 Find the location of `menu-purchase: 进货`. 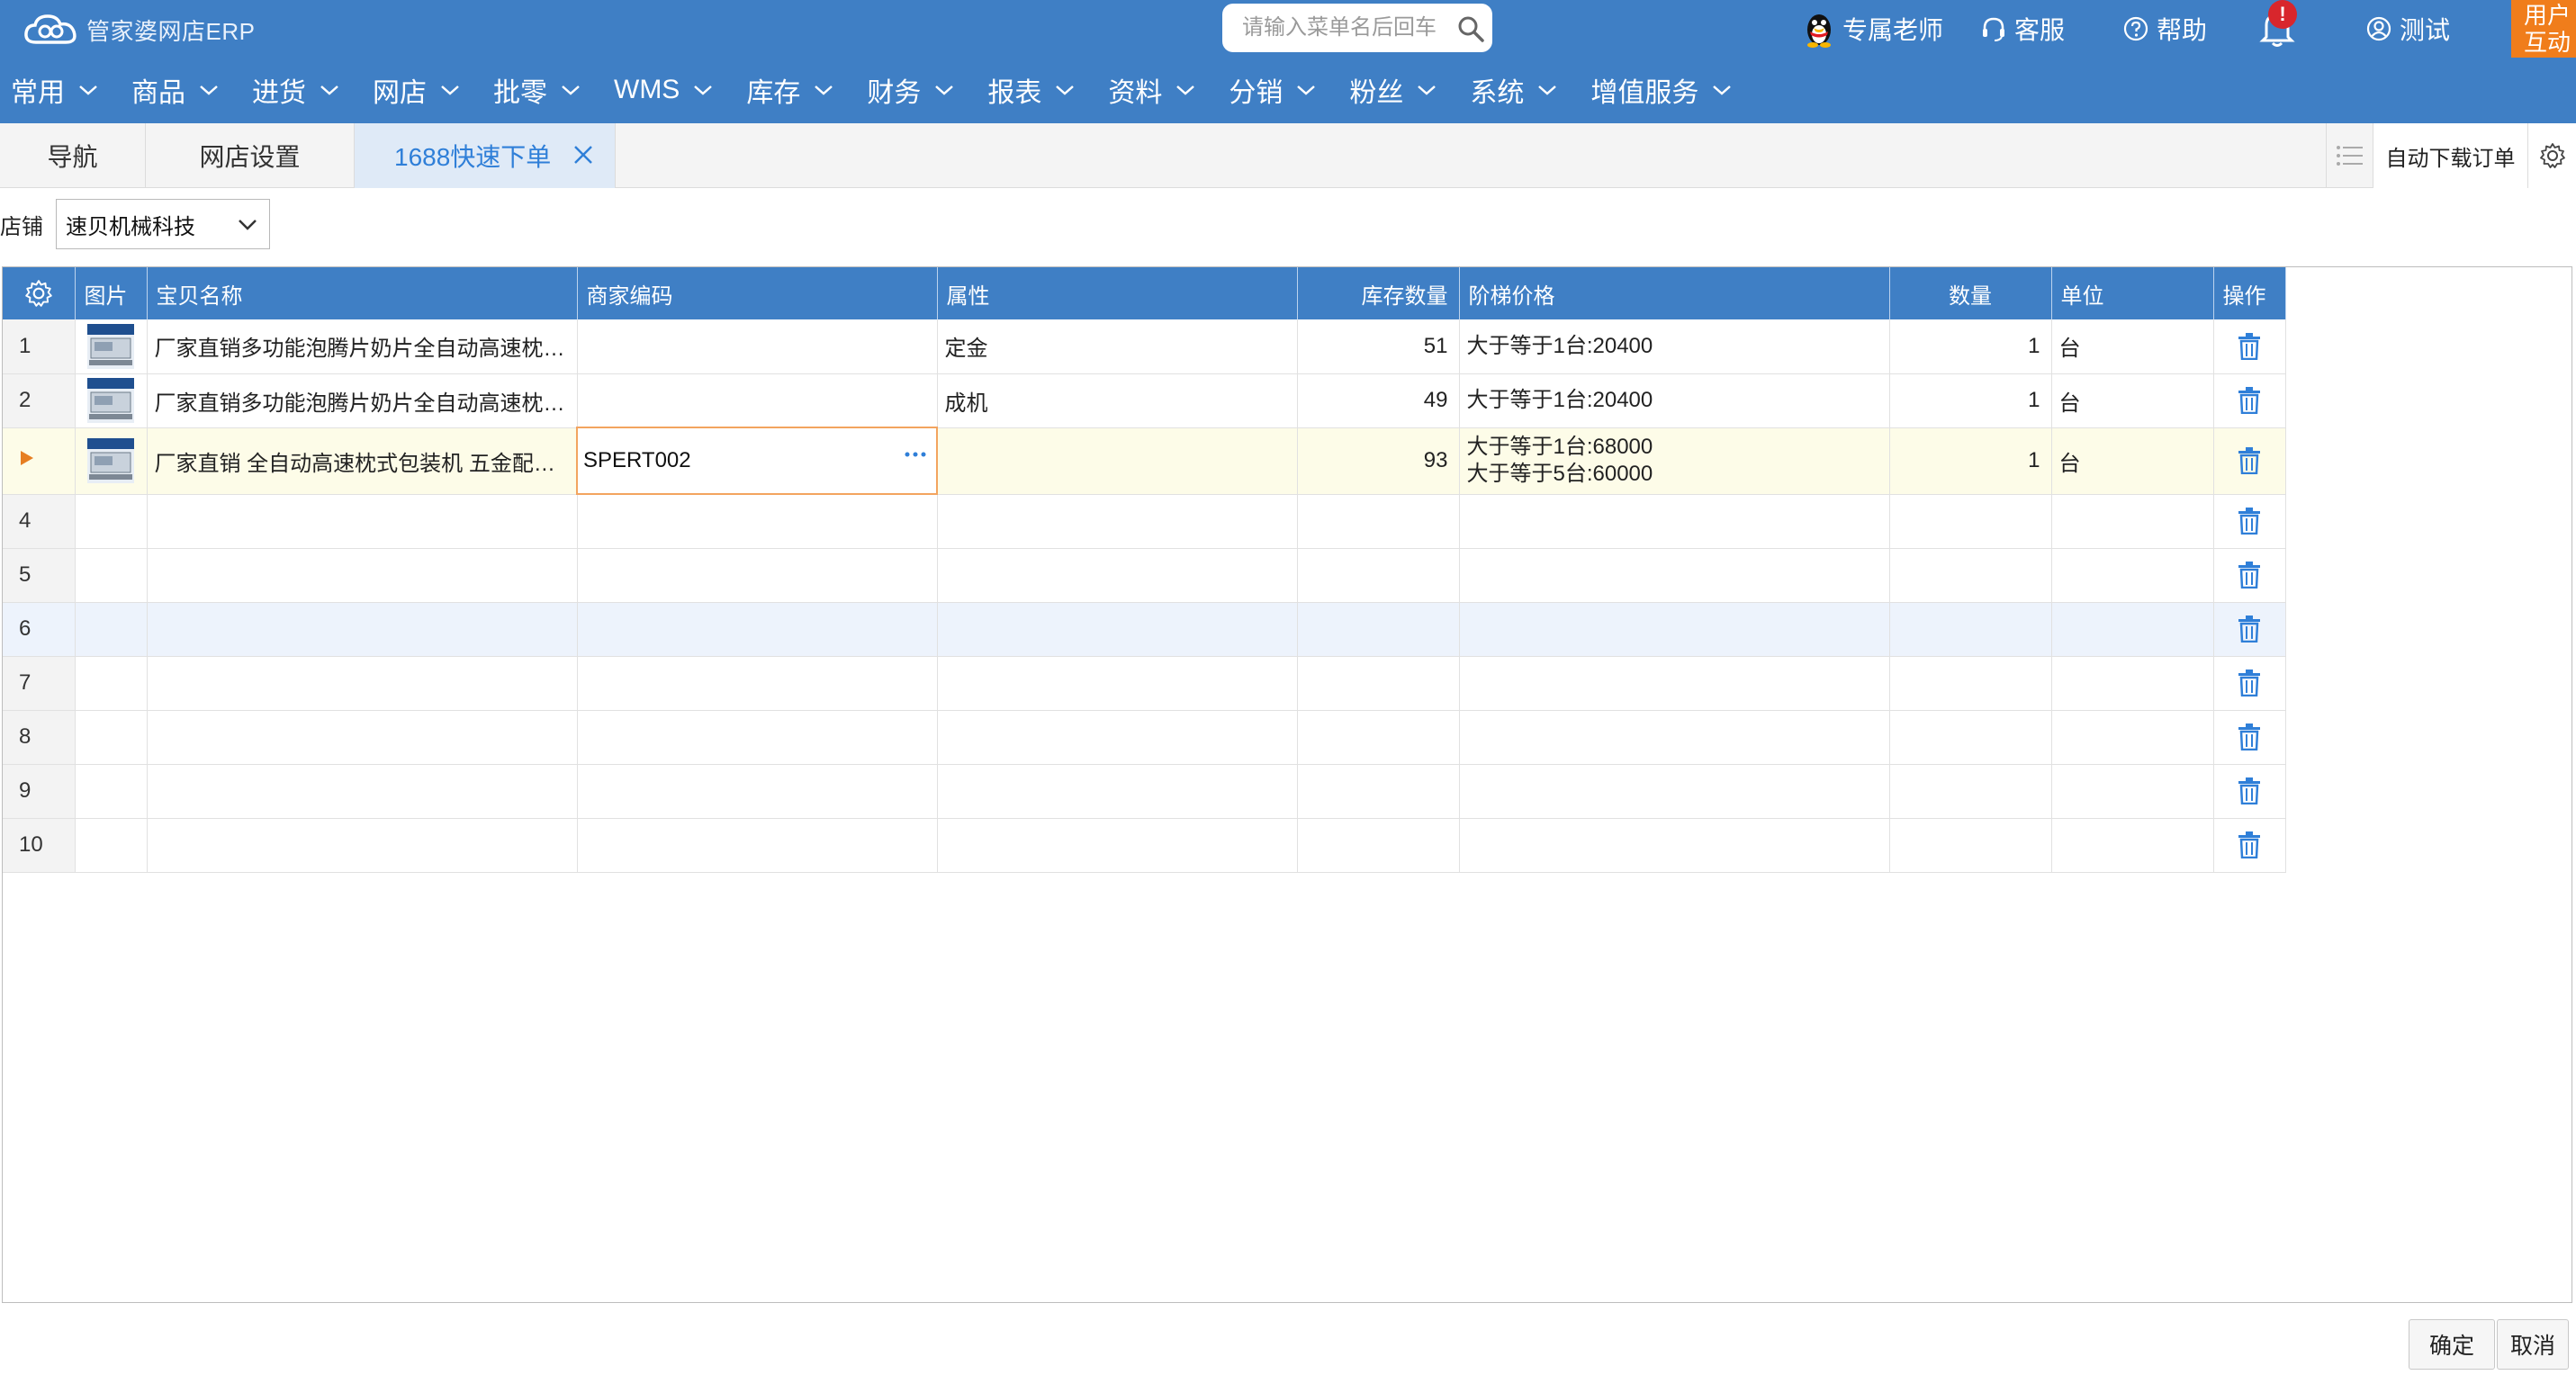

menu-purchase: 进货 is located at coordinates (296, 90).